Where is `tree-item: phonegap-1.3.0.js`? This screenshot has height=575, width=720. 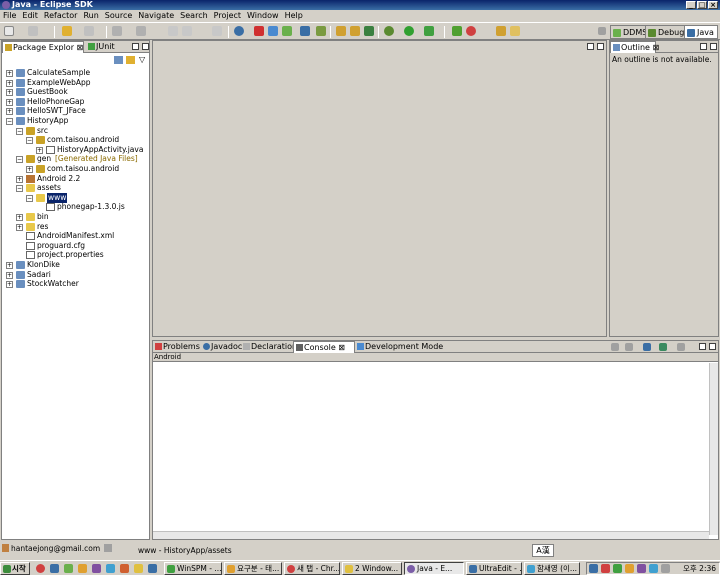
tree-item: phonegap-1.3.0.js is located at coordinates (75, 207).